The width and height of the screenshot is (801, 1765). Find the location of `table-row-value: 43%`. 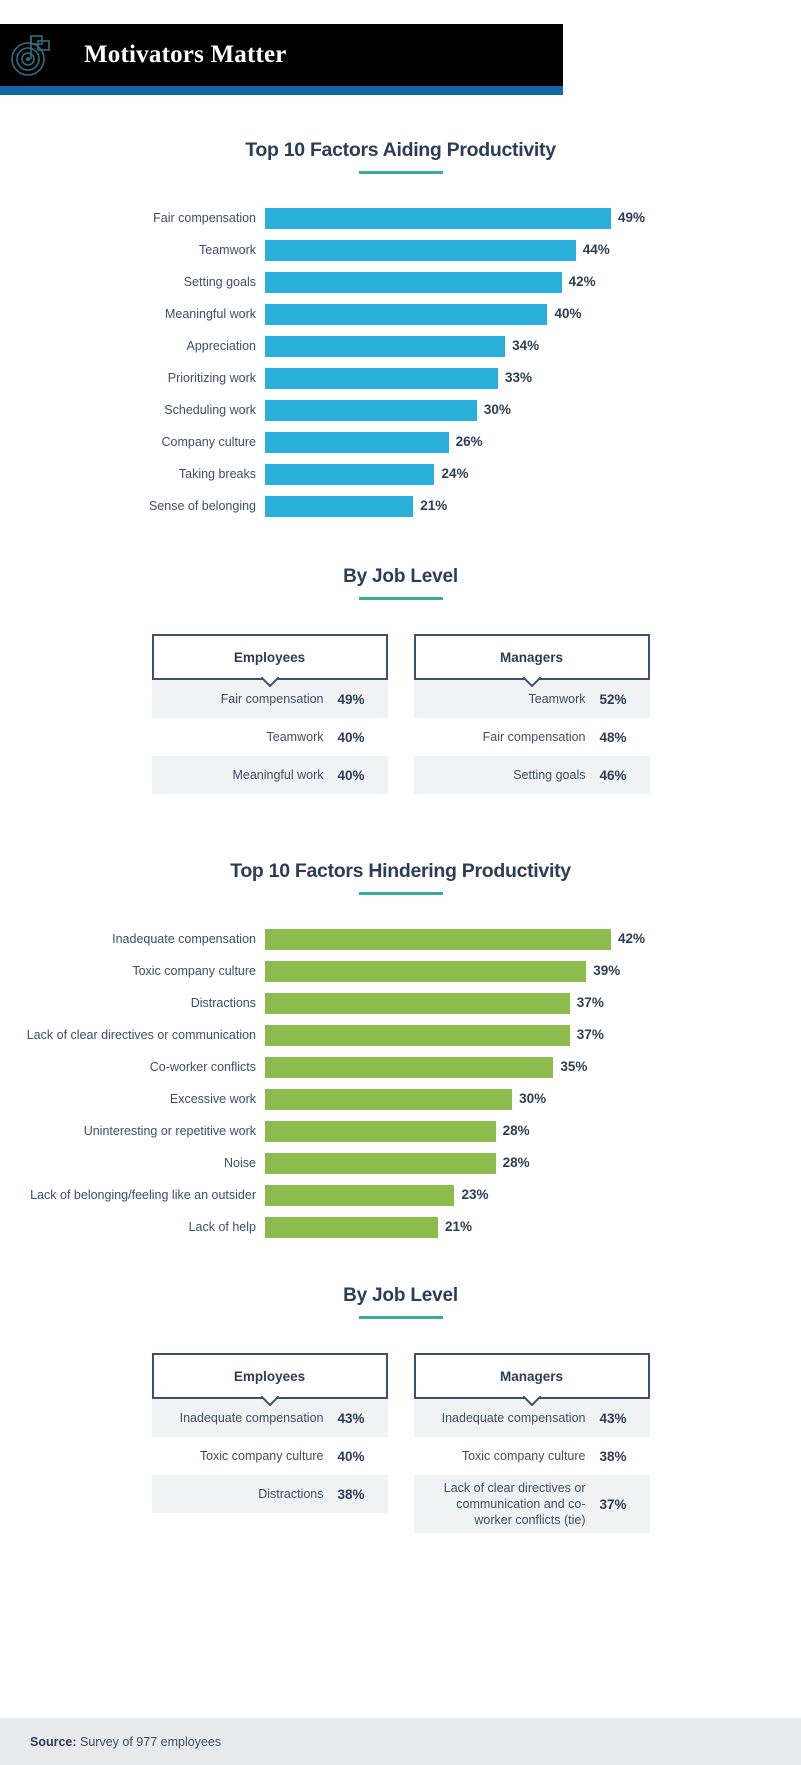

table-row-value: 43% is located at coordinates (351, 1418).